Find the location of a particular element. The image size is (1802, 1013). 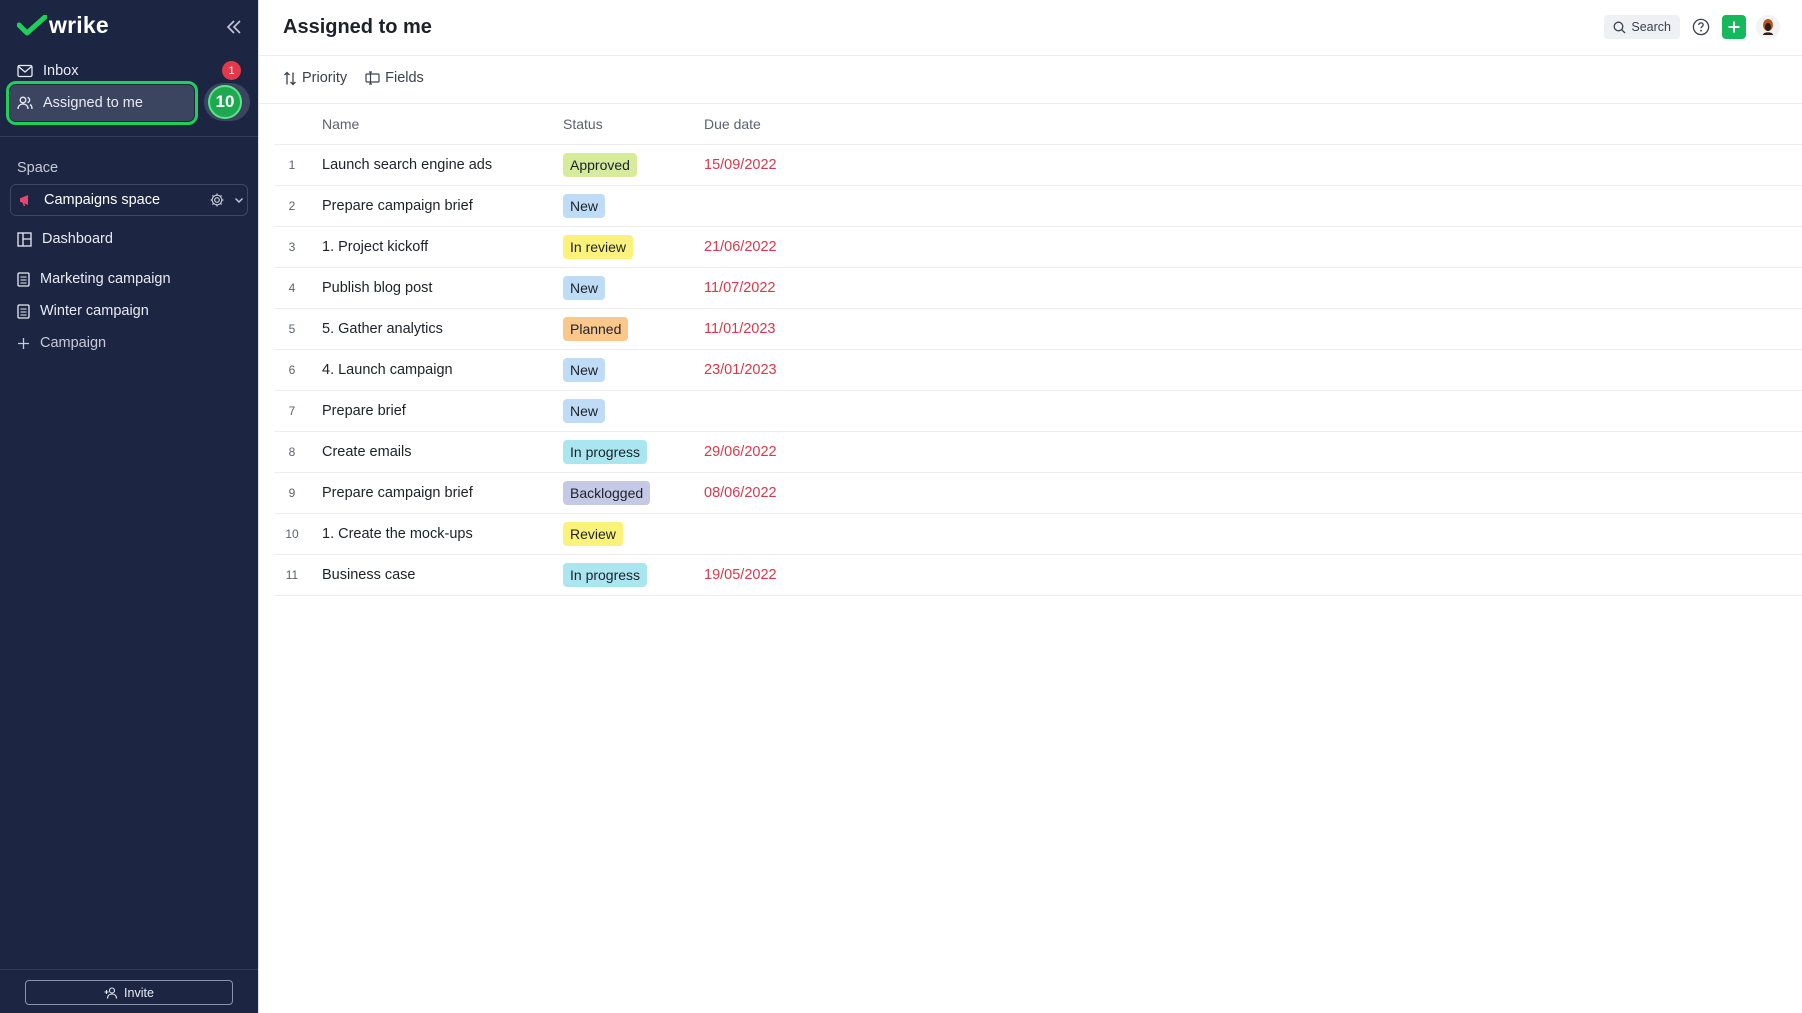

gear-icon is located at coordinates (217, 200).